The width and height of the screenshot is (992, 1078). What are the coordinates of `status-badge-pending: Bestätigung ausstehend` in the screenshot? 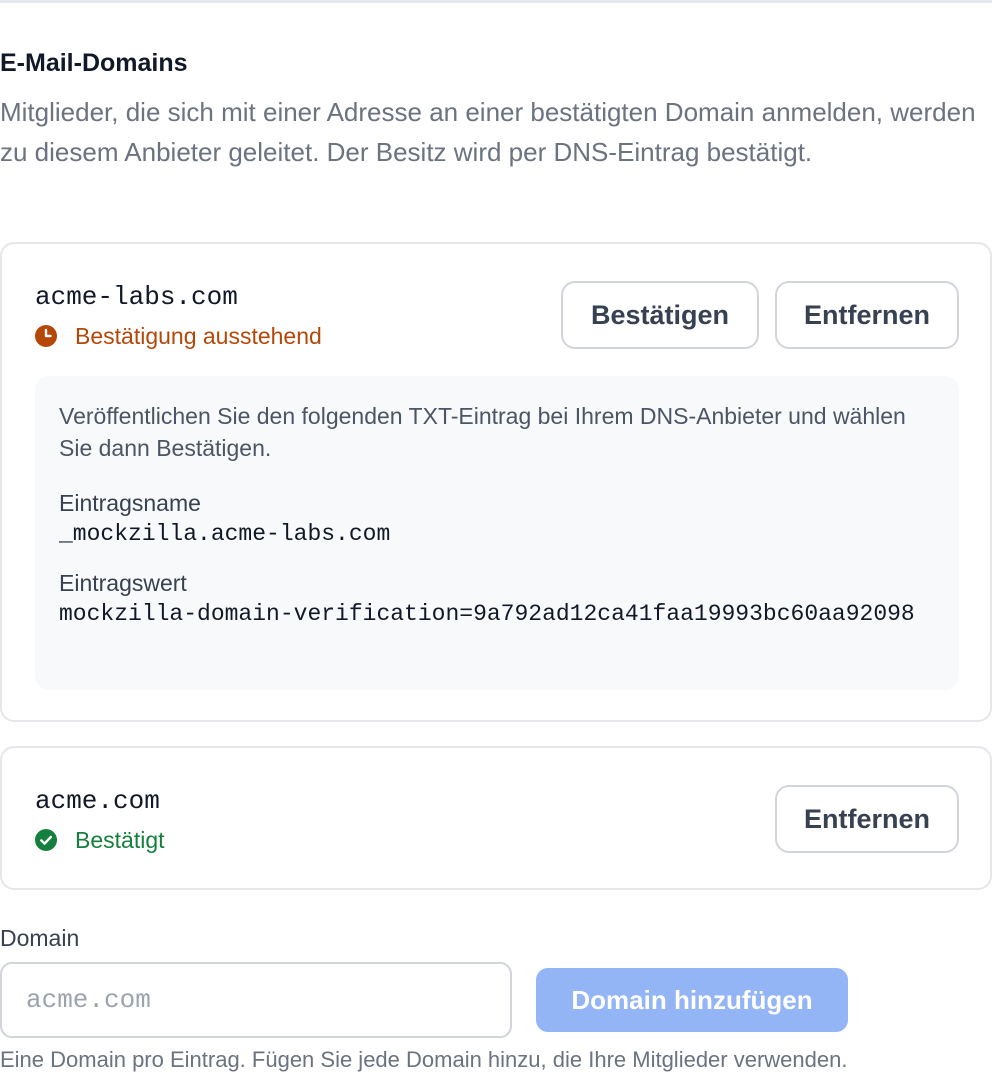 It's located at (178, 336).